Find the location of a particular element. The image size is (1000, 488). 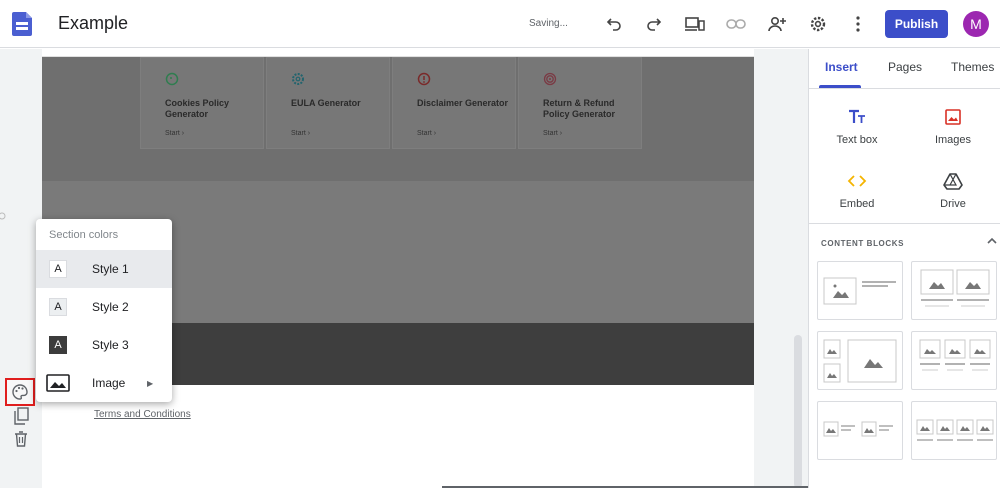

share-button is located at coordinates (777, 24).